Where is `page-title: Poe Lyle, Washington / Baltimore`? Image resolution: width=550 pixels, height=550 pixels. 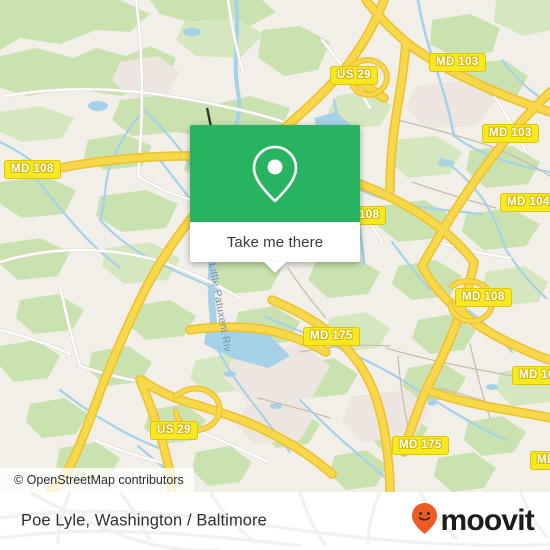
page-title: Poe Lyle, Washington / Baltimore is located at coordinates (144, 520).